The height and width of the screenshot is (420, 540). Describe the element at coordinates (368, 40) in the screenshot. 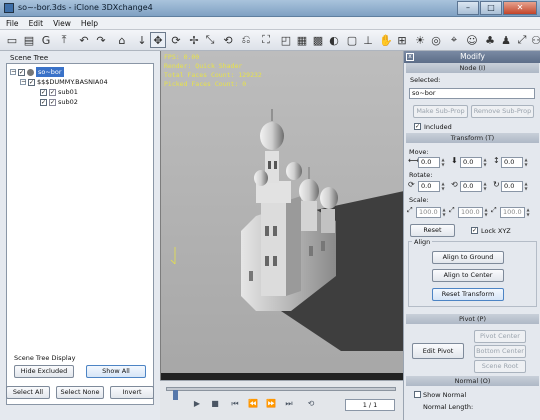

I see `axis-icon: ⊥` at that location.